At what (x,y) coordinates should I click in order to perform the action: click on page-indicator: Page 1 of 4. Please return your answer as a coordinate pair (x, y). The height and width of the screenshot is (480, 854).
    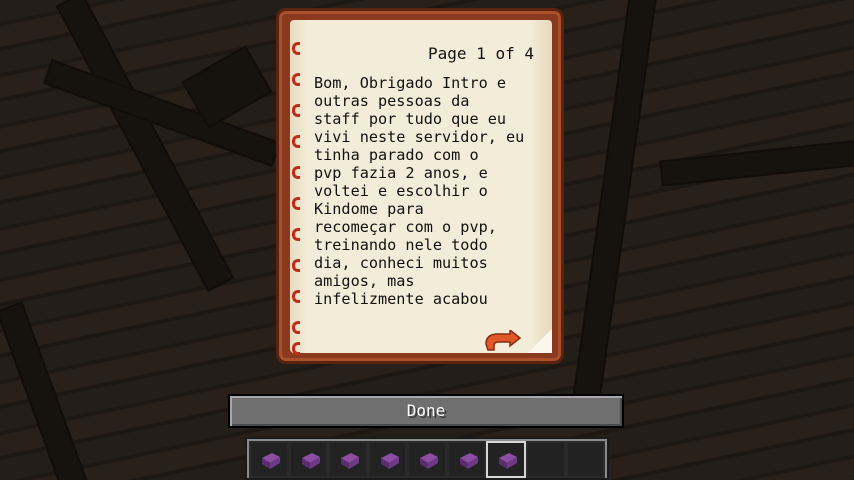
    Looking at the image, I should click on (481, 53).